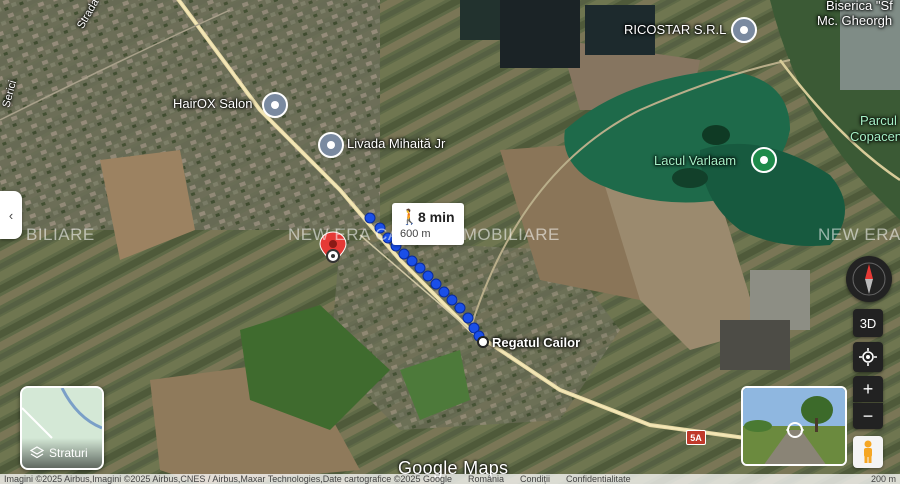  I want to click on walking-icon: 🚶, so click(409, 217).